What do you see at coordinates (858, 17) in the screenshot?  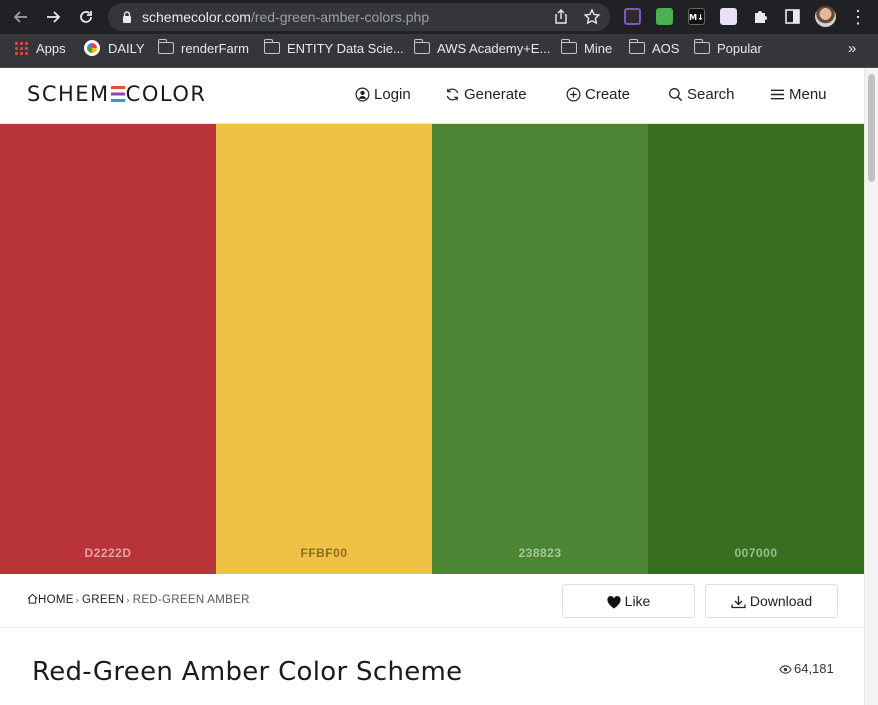 I see `browser-menu-icon: ⋮` at bounding box center [858, 17].